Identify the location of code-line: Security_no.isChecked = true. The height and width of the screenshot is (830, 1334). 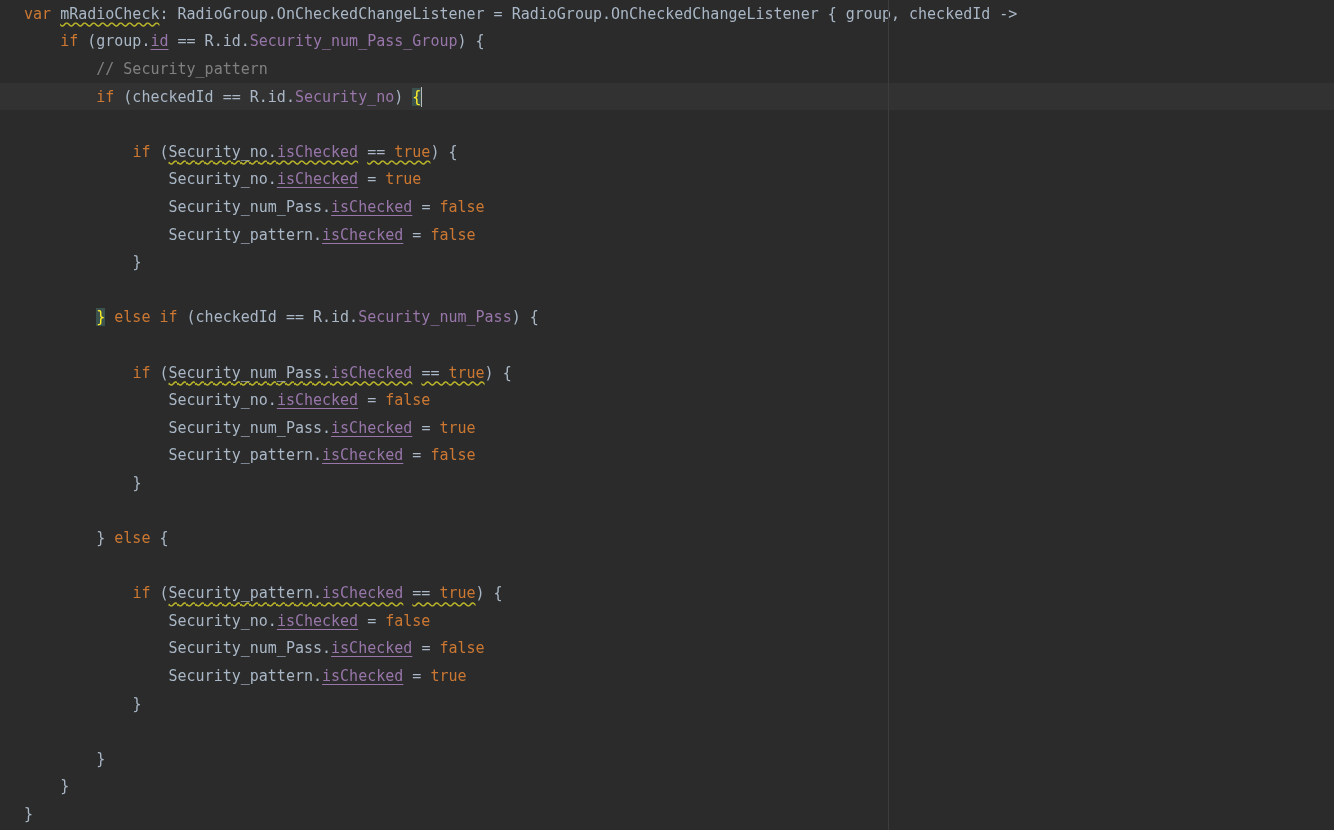
(294, 179).